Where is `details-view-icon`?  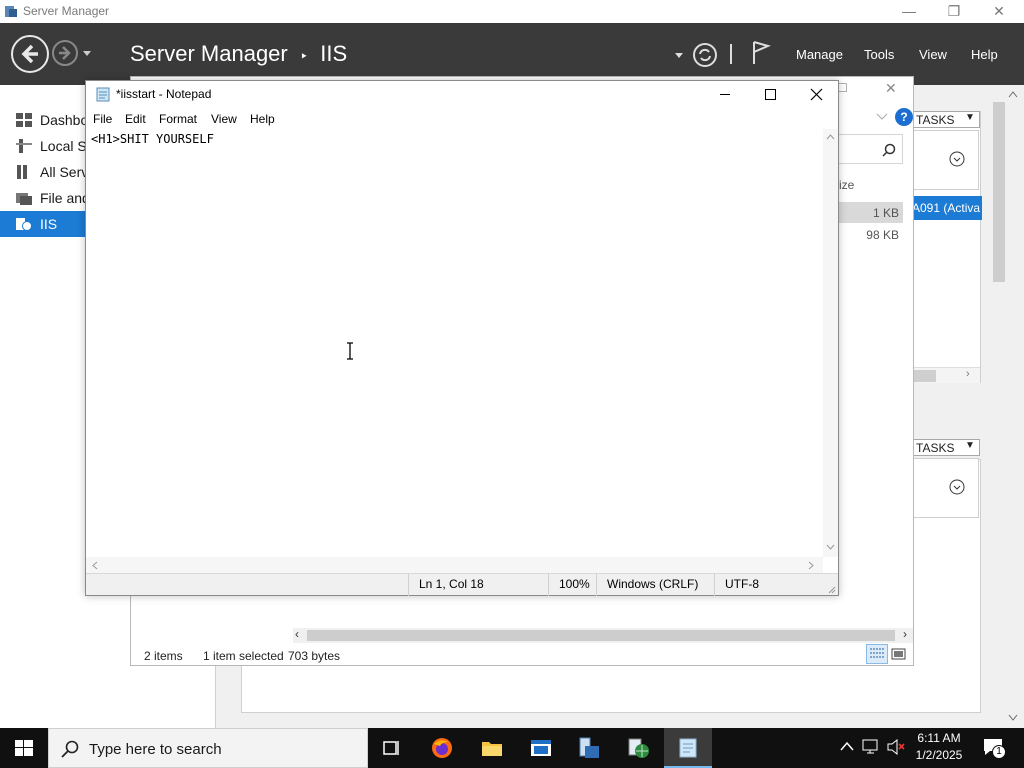
details-view-icon is located at coordinates (877, 653).